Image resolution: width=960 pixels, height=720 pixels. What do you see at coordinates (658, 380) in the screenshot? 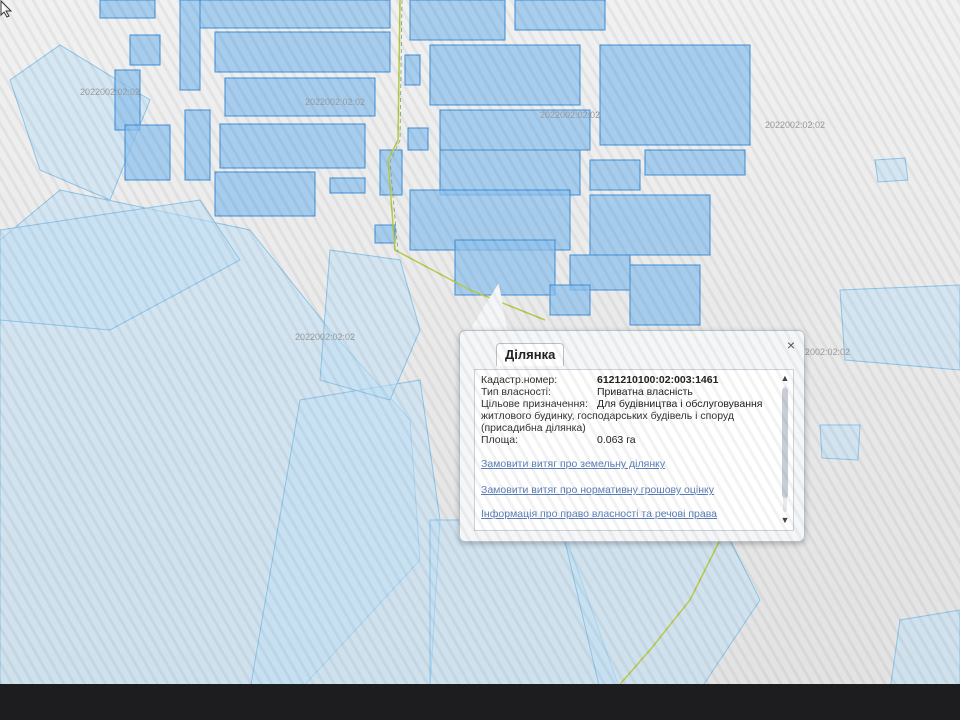
I see `cadastral-number-value: 6121210100:02:003:1461` at bounding box center [658, 380].